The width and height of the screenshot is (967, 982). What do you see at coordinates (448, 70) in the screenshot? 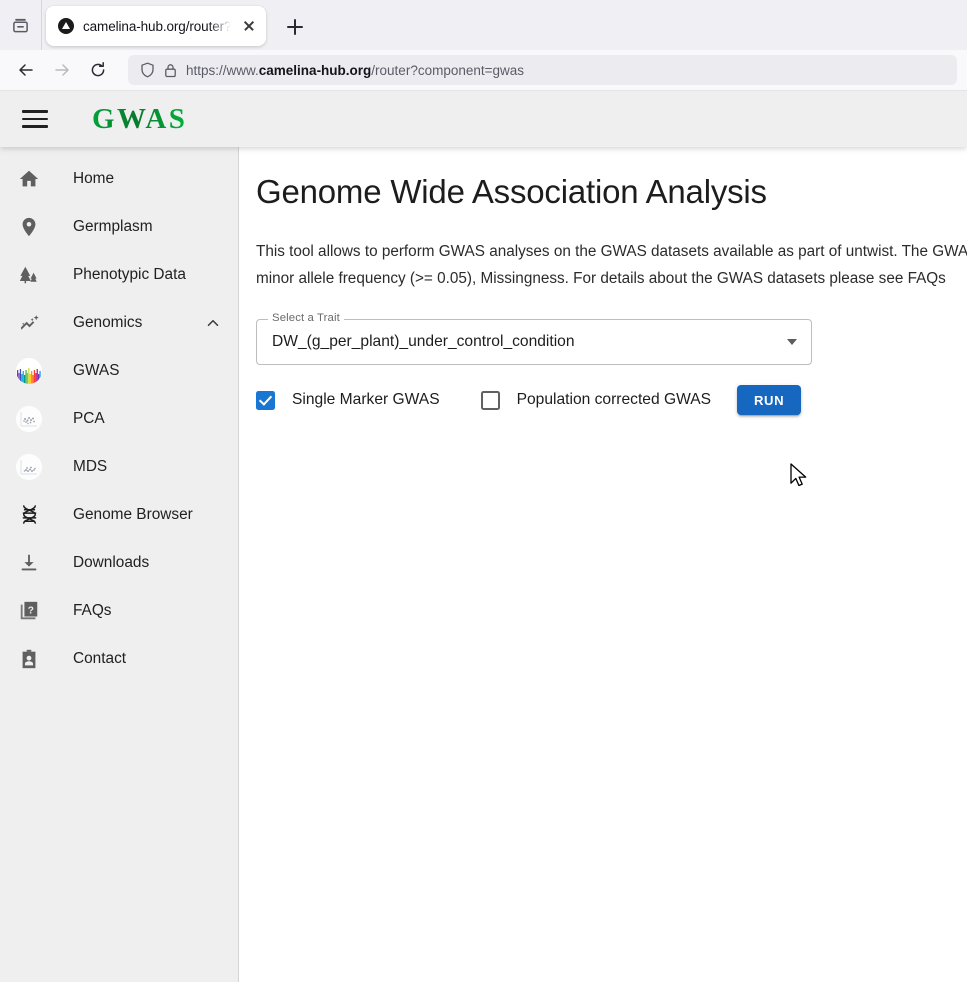
I see `url-path: /router?component=gwas` at bounding box center [448, 70].